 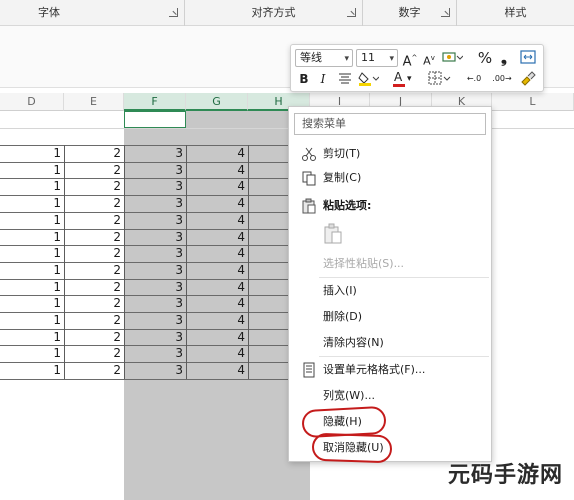 I want to click on font-dialog-launcher-icon, so click(x=173, y=12).